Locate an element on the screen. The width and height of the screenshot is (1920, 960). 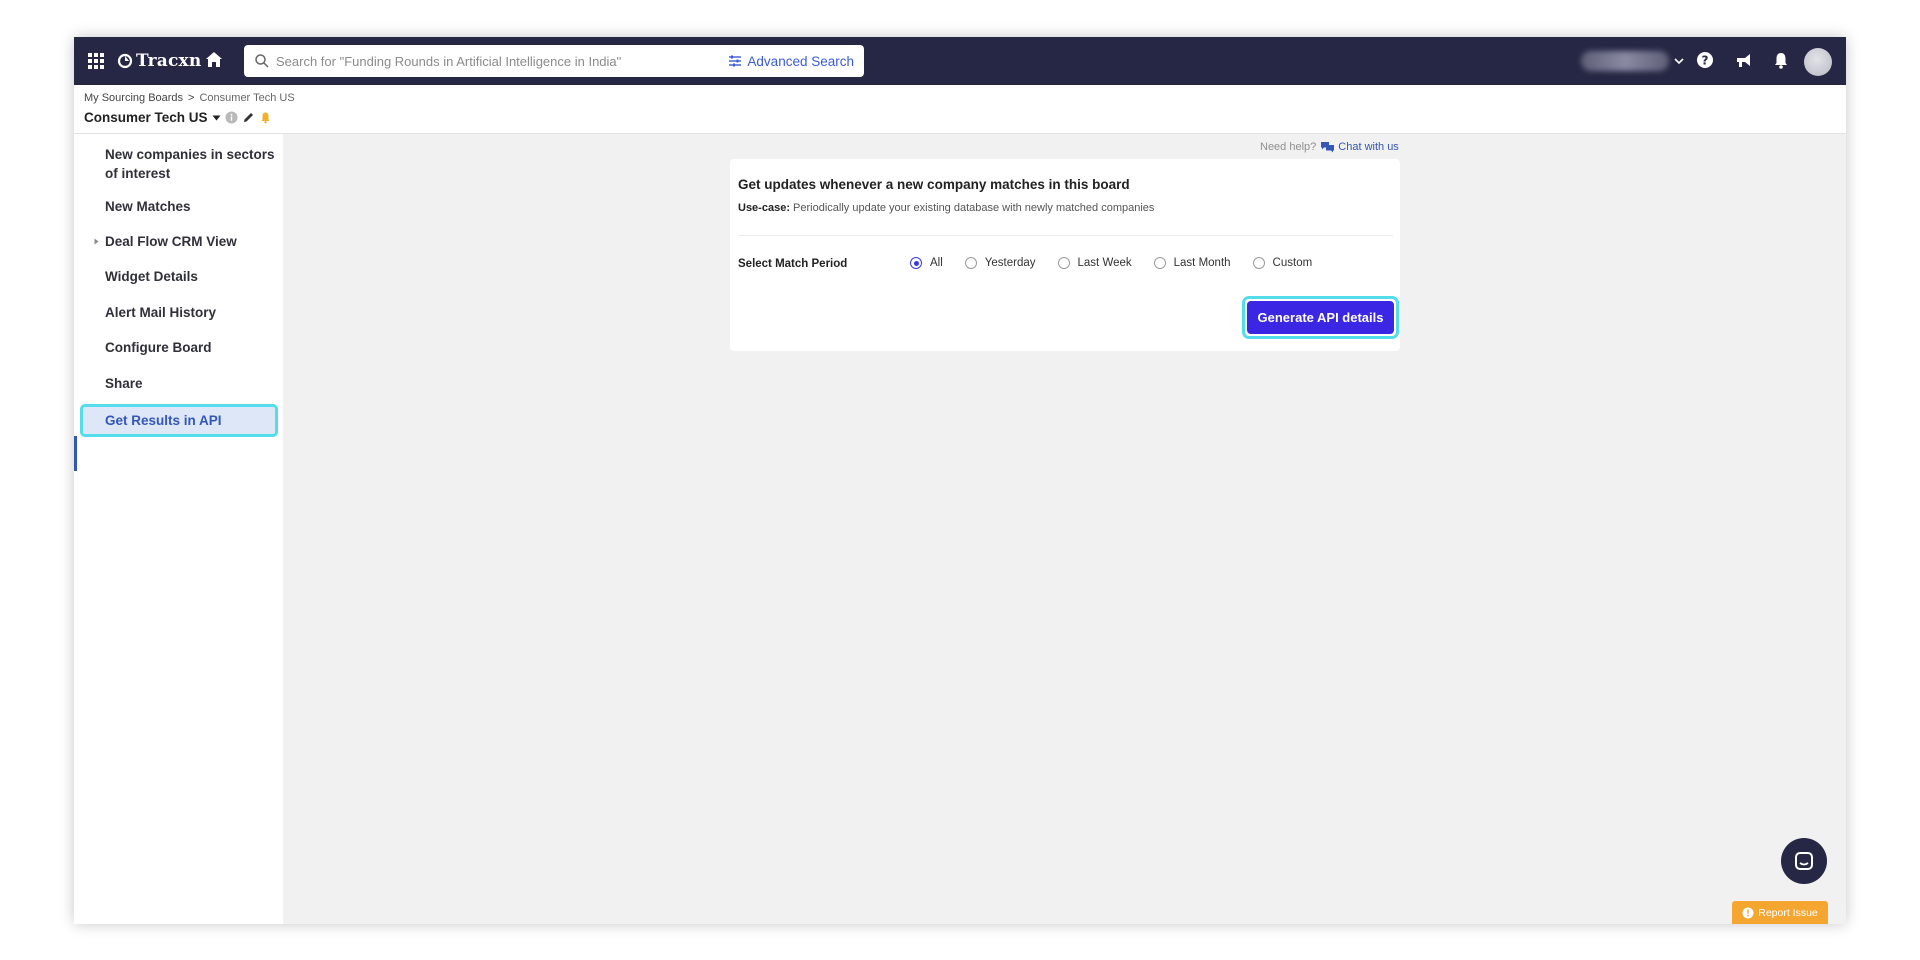
generate-api-highlight: Generate API details is located at coordinates (1320, 317).